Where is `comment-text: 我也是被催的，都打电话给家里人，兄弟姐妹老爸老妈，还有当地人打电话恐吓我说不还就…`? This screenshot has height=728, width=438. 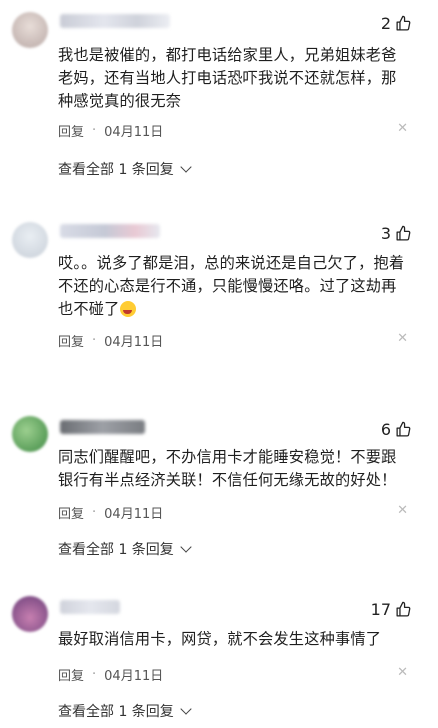 comment-text: 我也是被催的，都打电话给家里人，兄弟姐妹老爸老妈，还有当地人打电话恐吓我说不还就… is located at coordinates (227, 78).